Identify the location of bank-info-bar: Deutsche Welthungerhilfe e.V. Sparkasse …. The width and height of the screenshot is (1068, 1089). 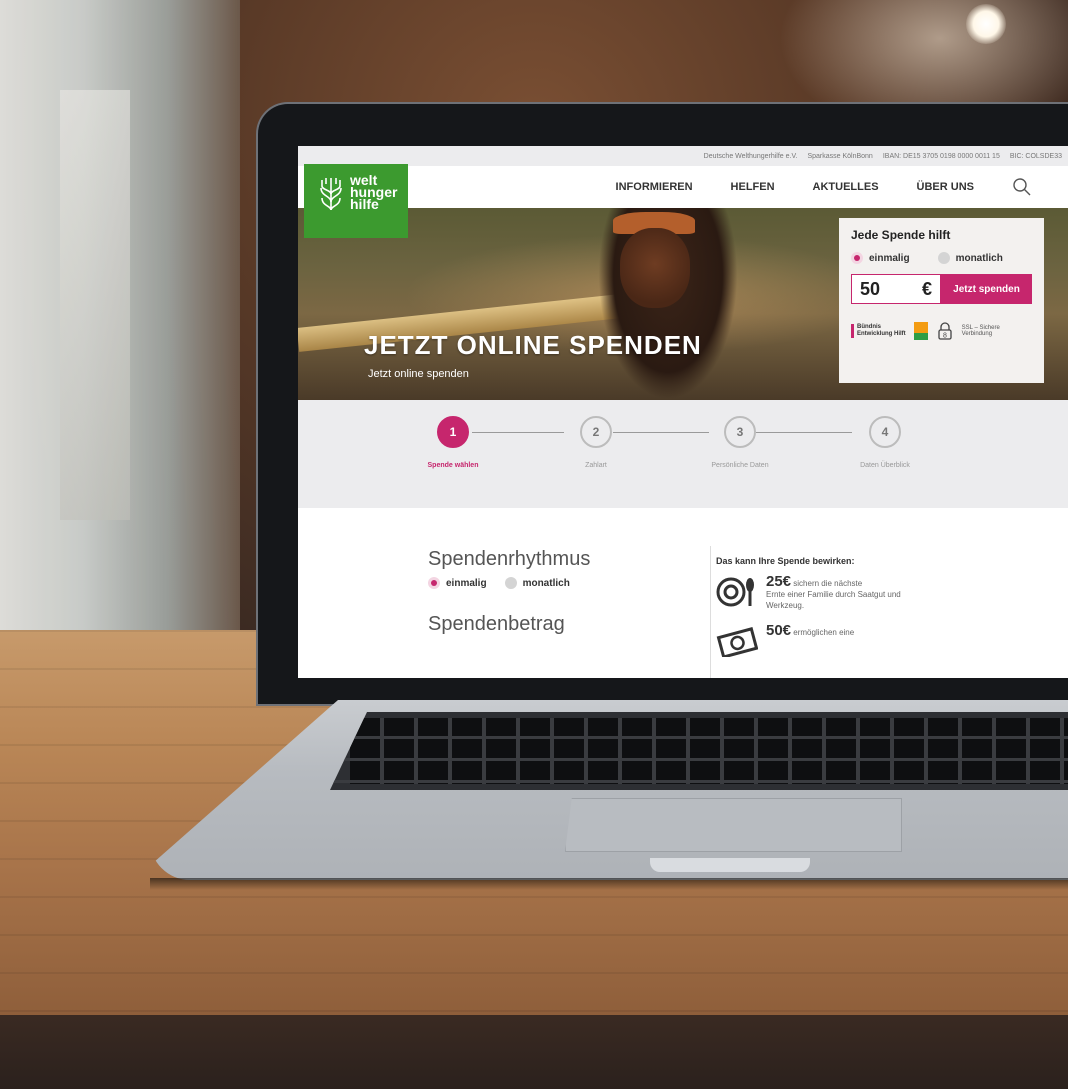
(683, 156).